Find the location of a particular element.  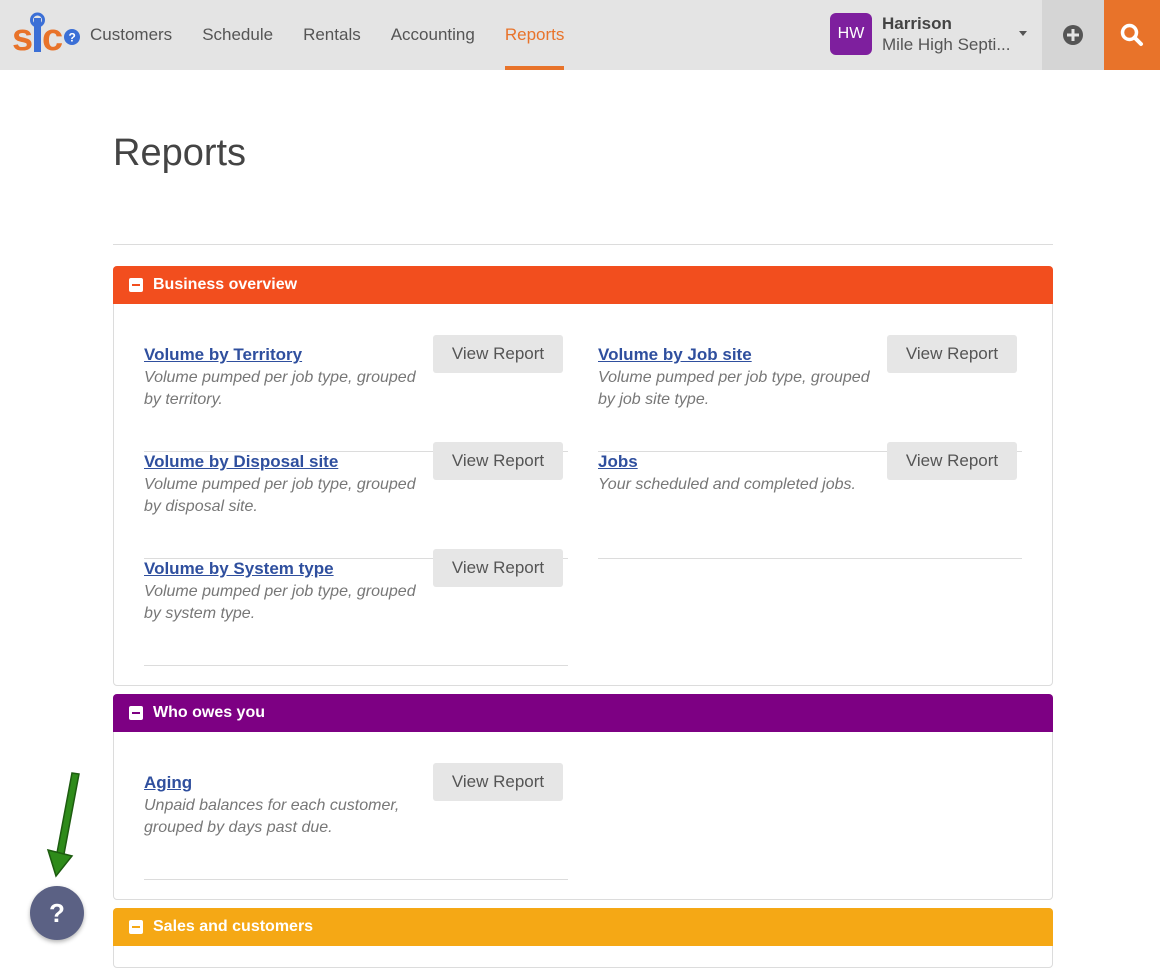

nav-schedule: Schedule is located at coordinates (237, 35).